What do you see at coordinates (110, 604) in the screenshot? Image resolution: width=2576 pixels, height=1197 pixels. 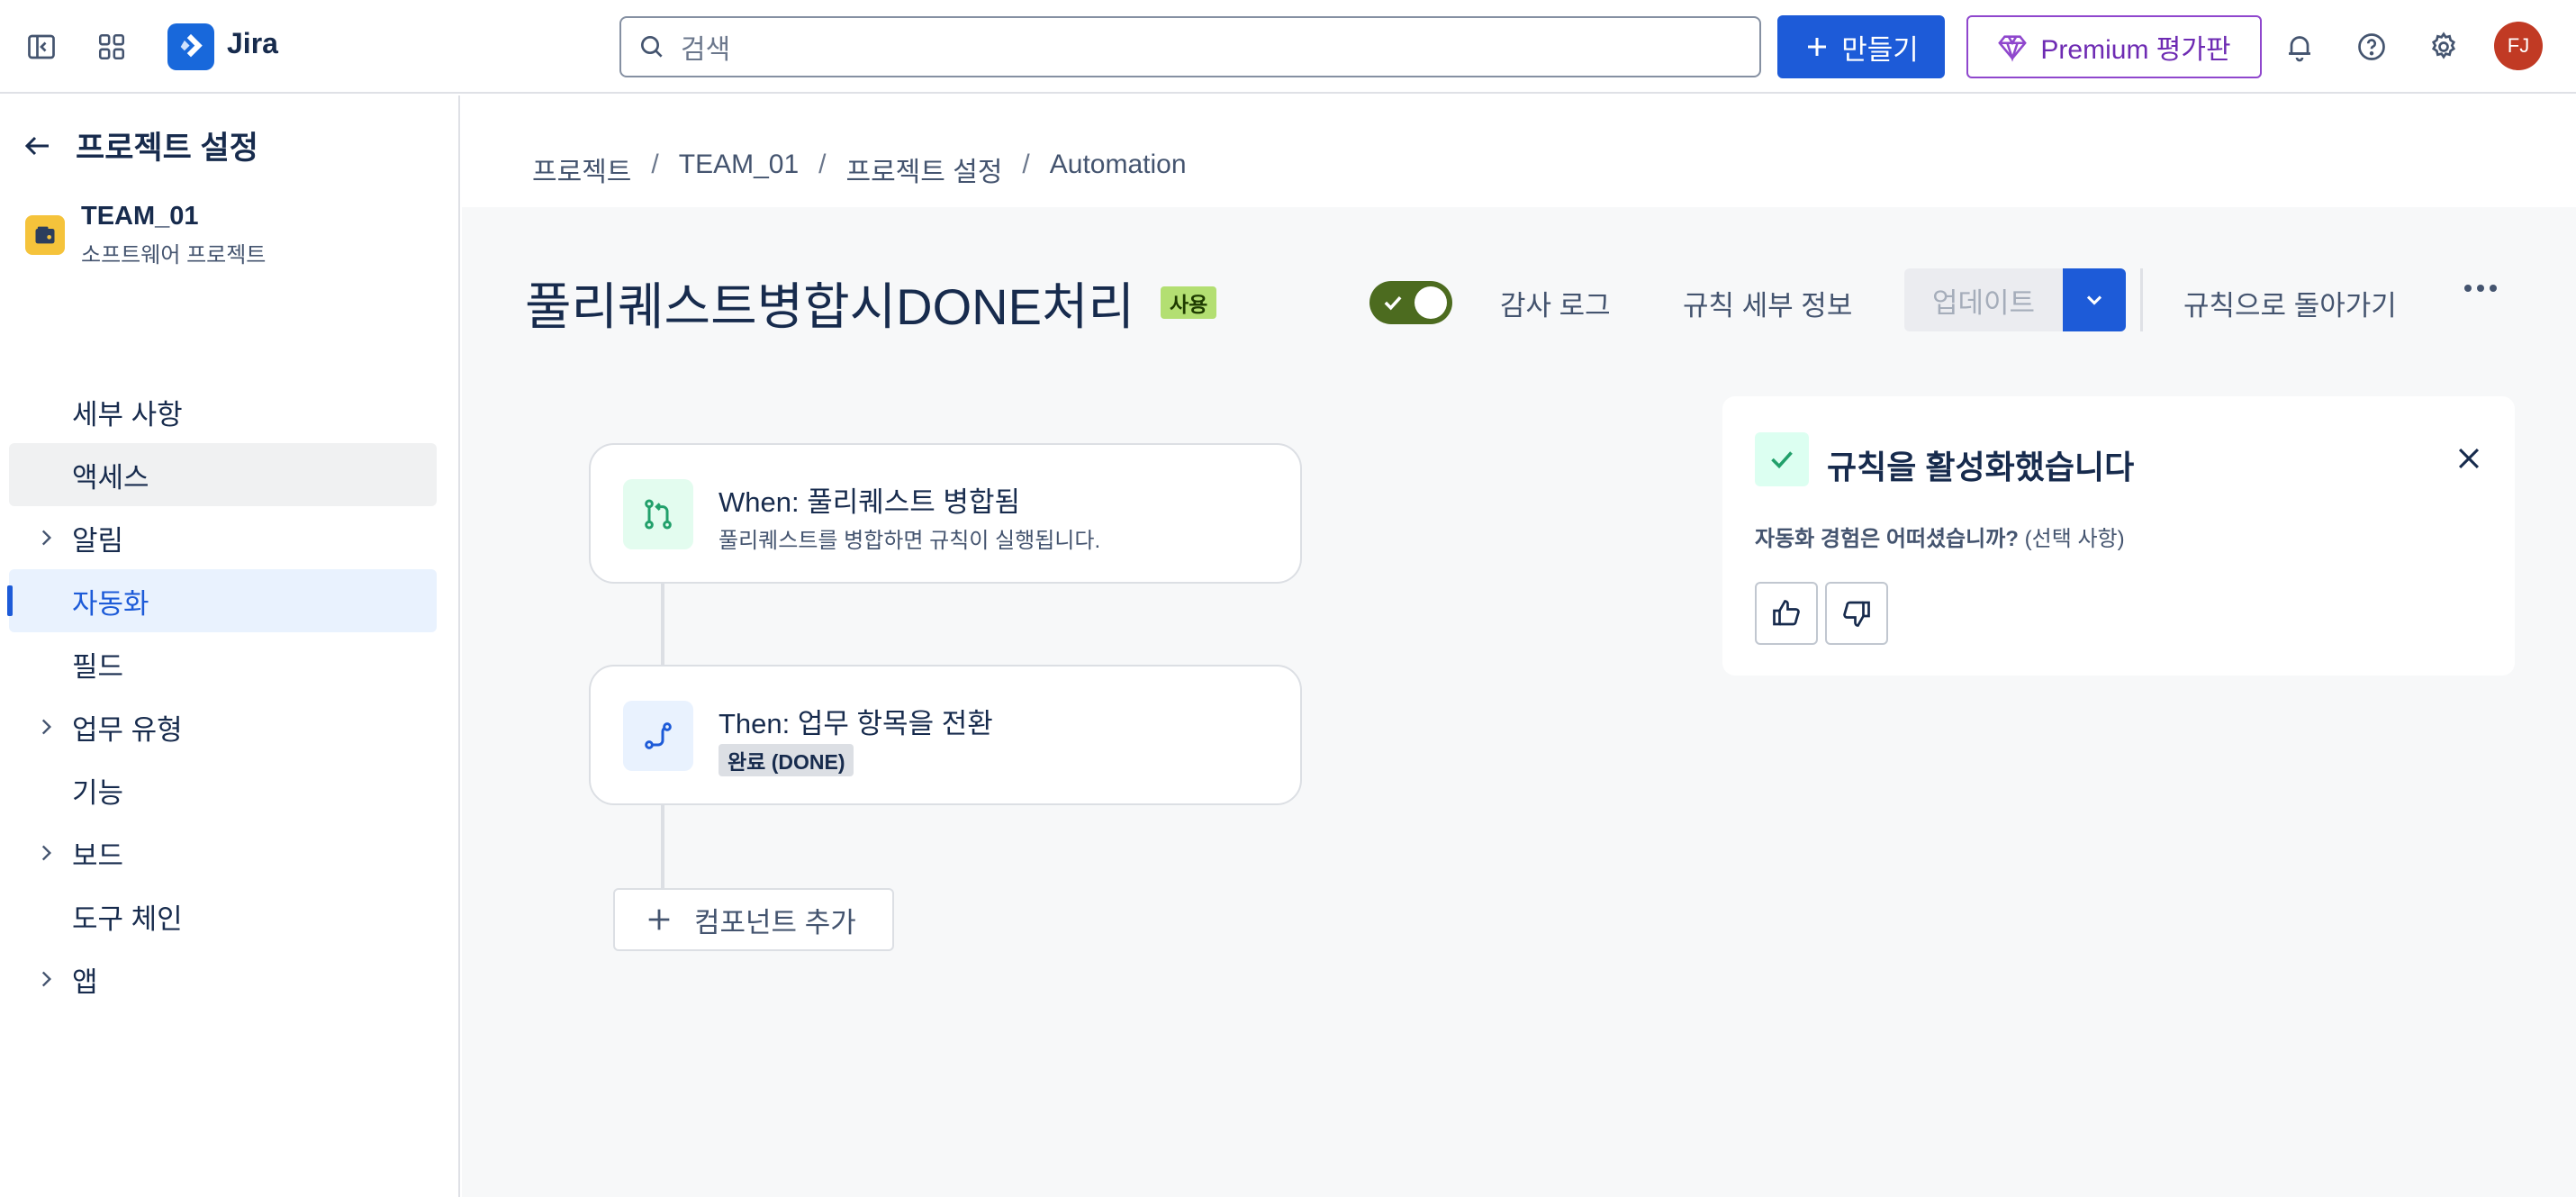 I see `nav-label: 자동화` at bounding box center [110, 604].